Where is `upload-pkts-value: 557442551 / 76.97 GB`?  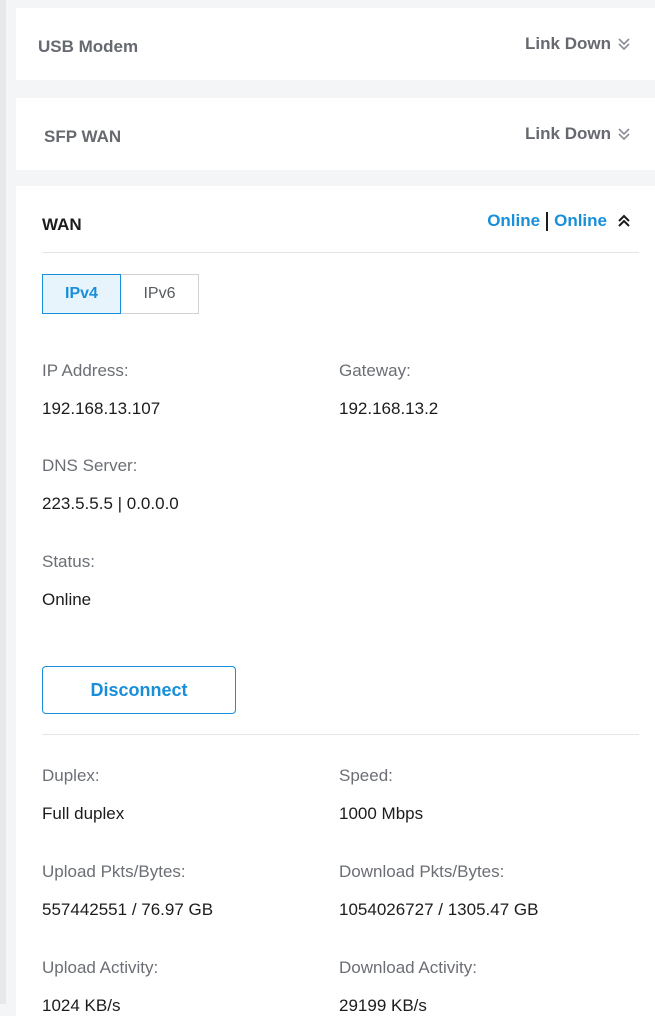
upload-pkts-value: 557442551 / 76.97 GB is located at coordinates (128, 909).